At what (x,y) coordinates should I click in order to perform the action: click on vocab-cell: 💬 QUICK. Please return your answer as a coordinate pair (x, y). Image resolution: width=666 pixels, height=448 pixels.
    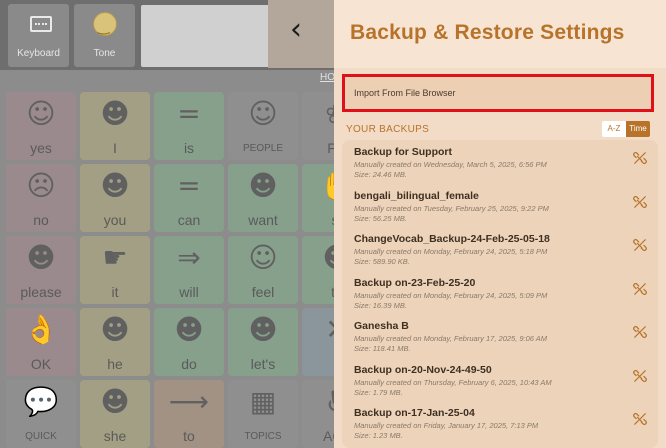
    Looking at the image, I should click on (41, 414).